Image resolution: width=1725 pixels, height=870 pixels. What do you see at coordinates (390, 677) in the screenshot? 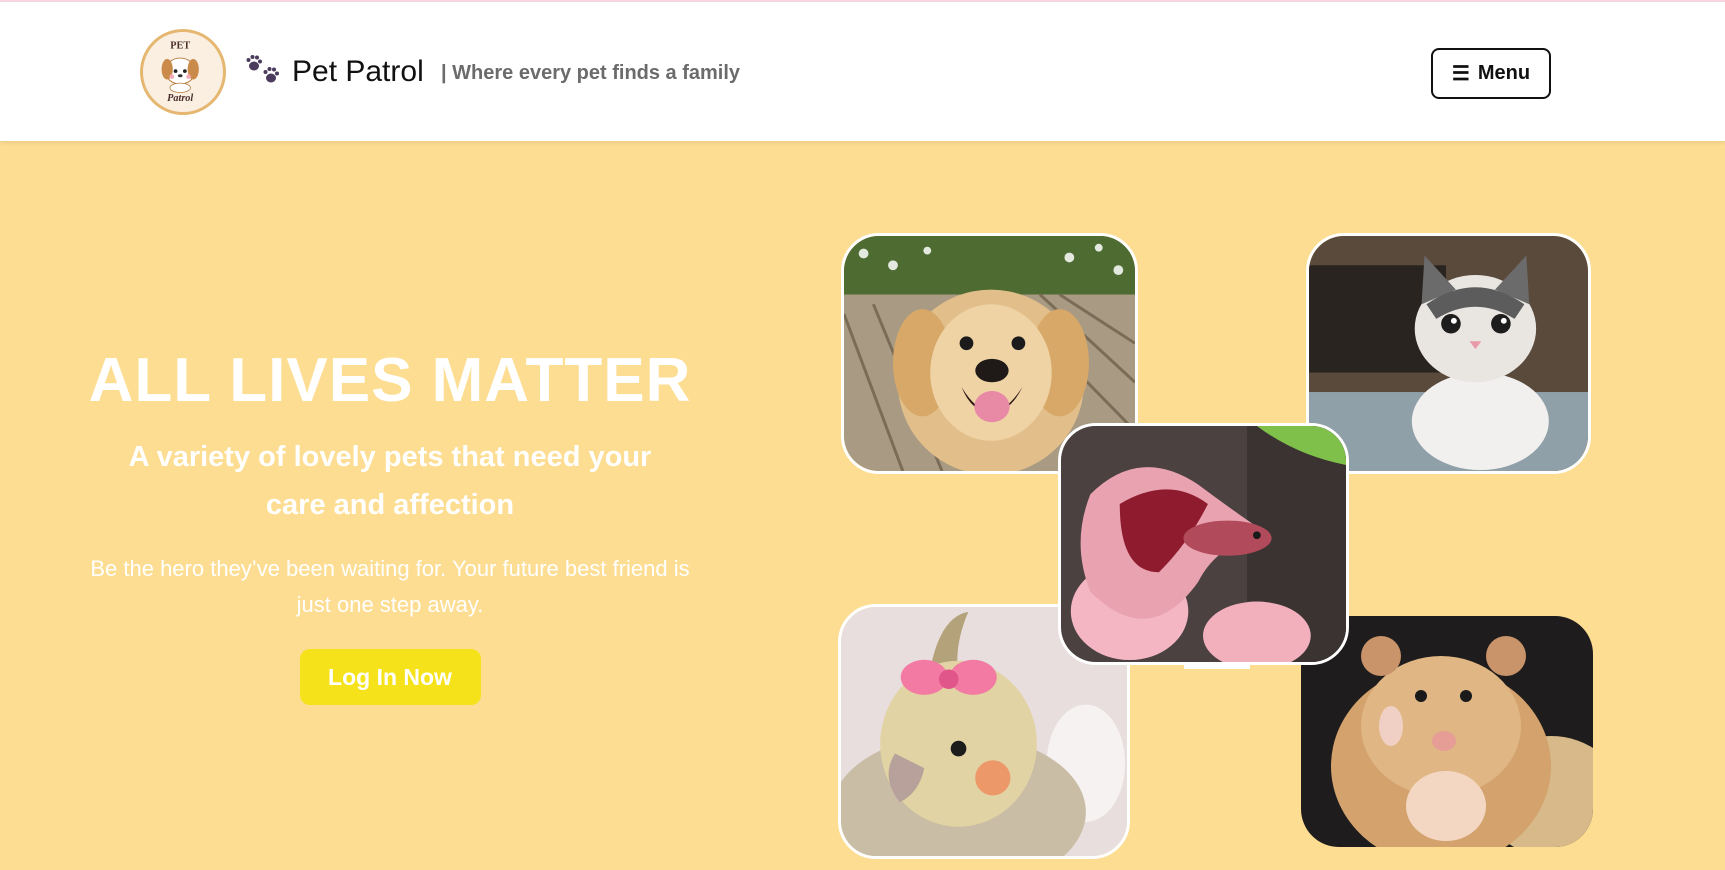
I see `login-now-button: Log In Now` at bounding box center [390, 677].